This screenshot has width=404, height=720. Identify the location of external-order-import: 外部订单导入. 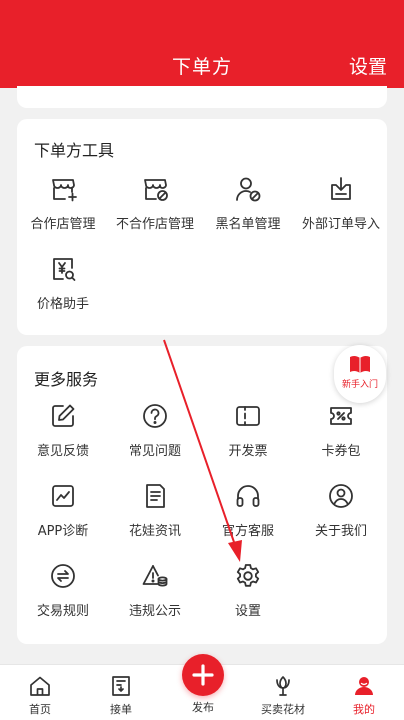
(341, 203).